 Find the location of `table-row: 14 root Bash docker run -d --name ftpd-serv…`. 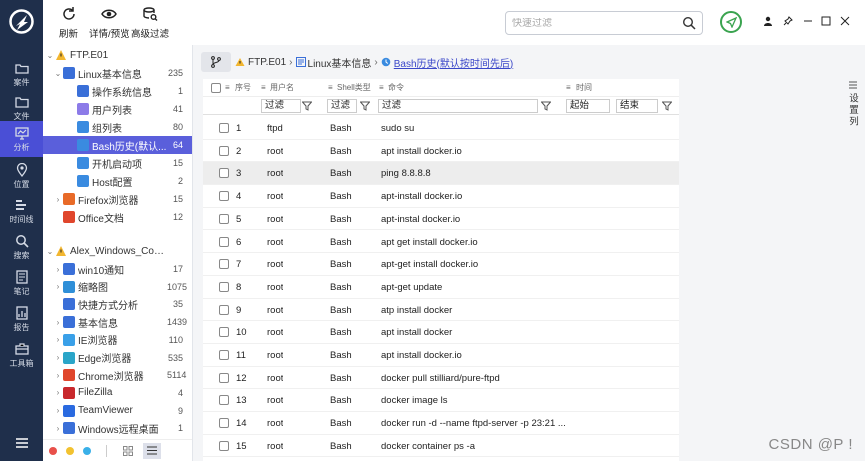

table-row: 14 root Bash docker run -d --name ftpd-serv… is located at coordinates (441, 423).